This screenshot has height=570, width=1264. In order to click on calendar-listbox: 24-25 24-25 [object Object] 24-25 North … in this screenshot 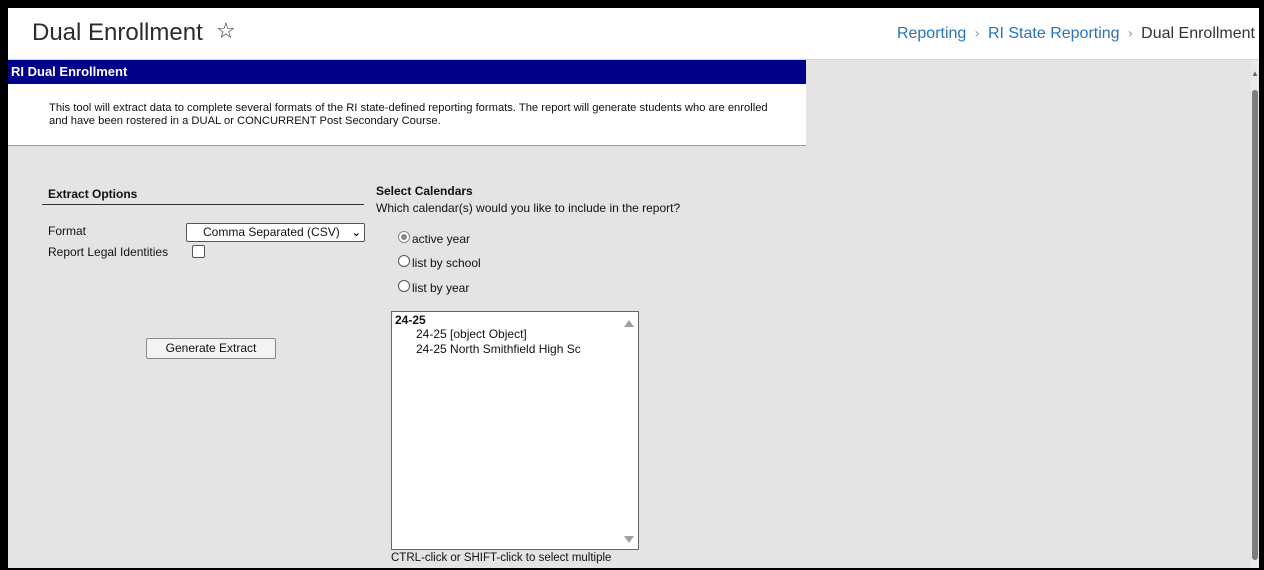, I will do `click(515, 430)`.